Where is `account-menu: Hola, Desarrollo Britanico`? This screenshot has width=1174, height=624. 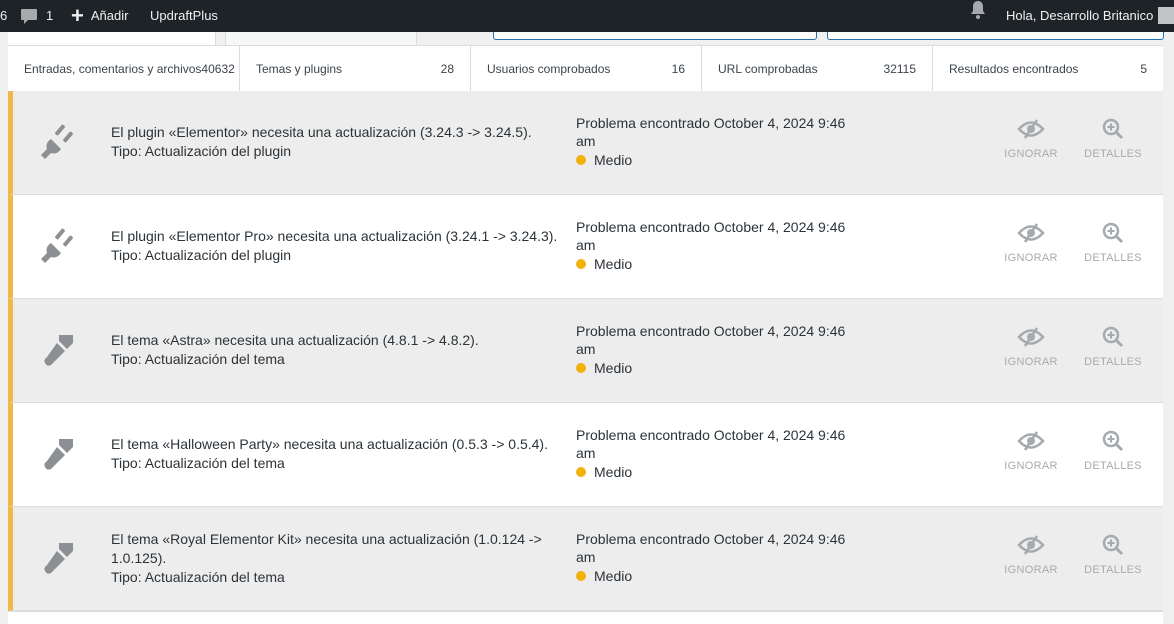
account-menu: Hola, Desarrollo Britanico is located at coordinates (1079, 16).